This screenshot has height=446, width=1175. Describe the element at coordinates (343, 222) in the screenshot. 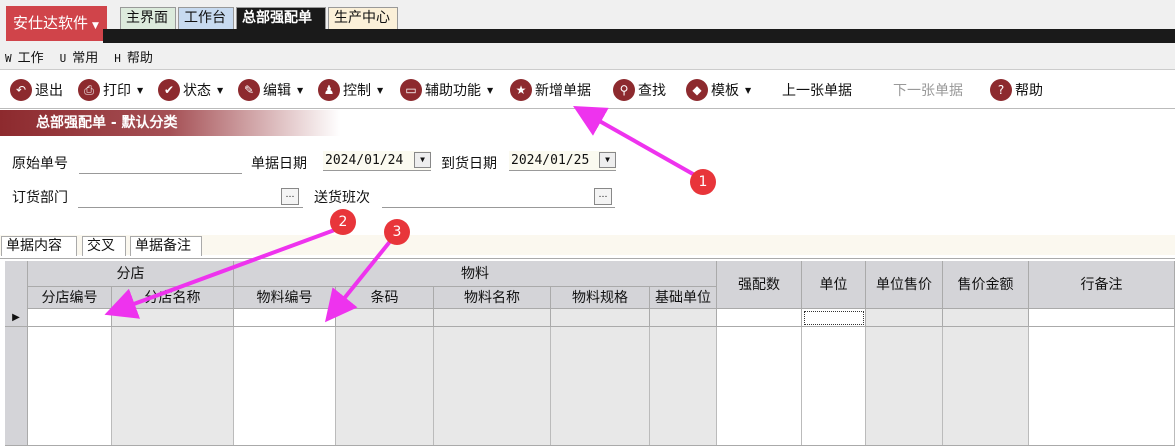

I see `annotation-badge: 2` at that location.